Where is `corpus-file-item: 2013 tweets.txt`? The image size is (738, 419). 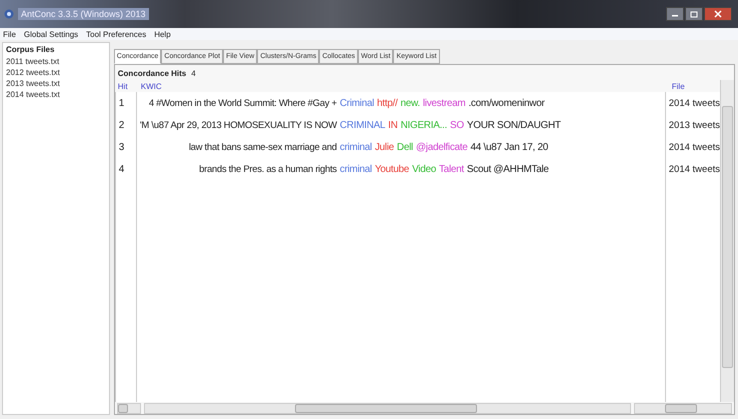 corpus-file-item: 2013 tweets.txt is located at coordinates (56, 83).